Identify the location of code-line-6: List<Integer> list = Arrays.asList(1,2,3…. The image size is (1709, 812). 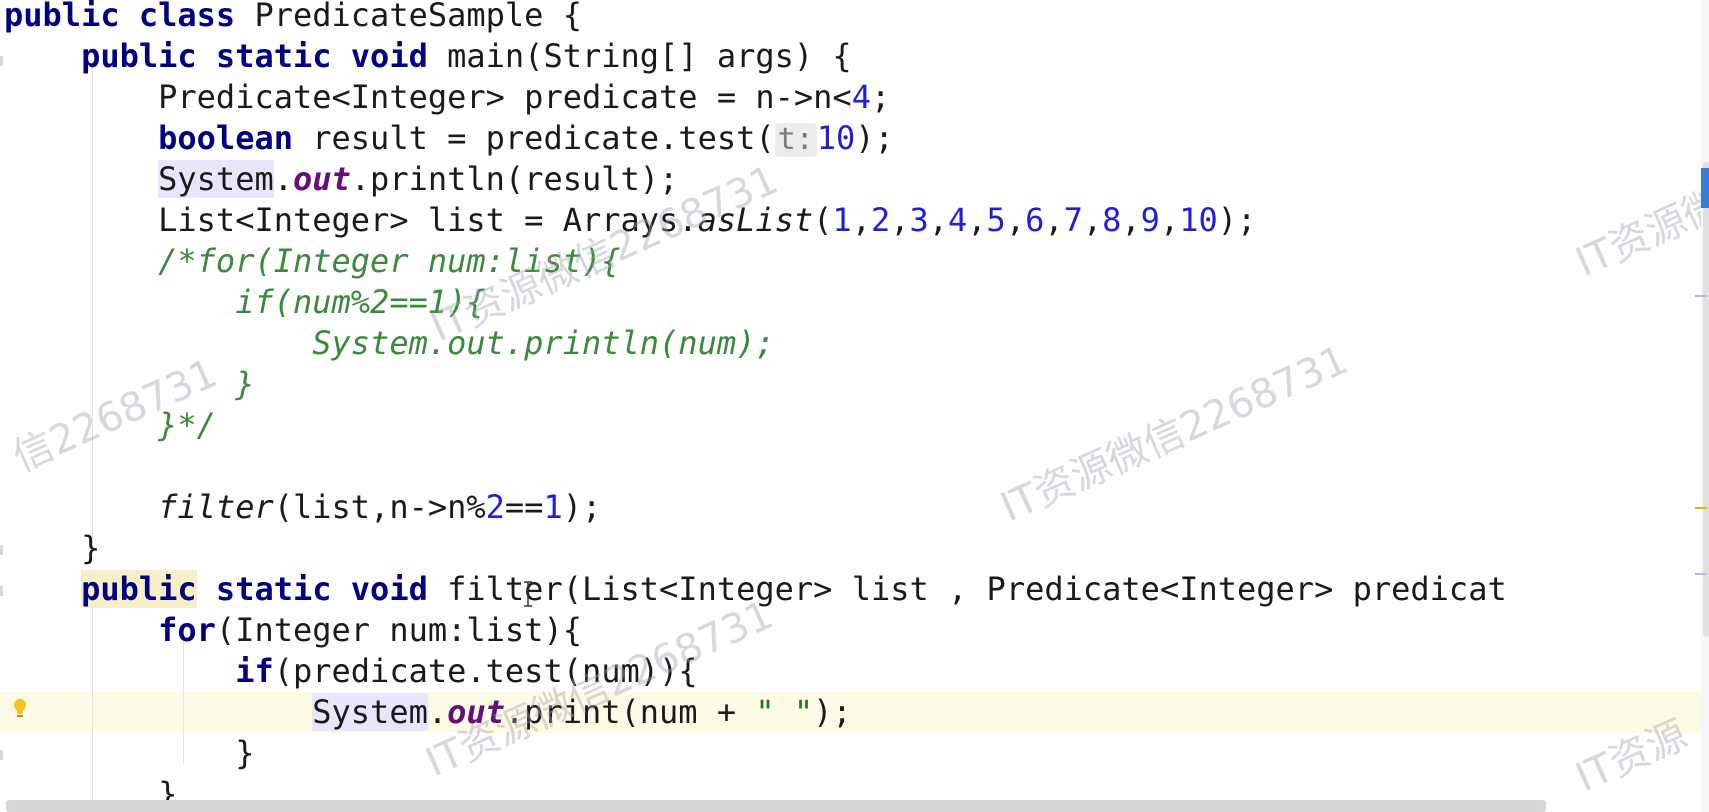
(630, 220).